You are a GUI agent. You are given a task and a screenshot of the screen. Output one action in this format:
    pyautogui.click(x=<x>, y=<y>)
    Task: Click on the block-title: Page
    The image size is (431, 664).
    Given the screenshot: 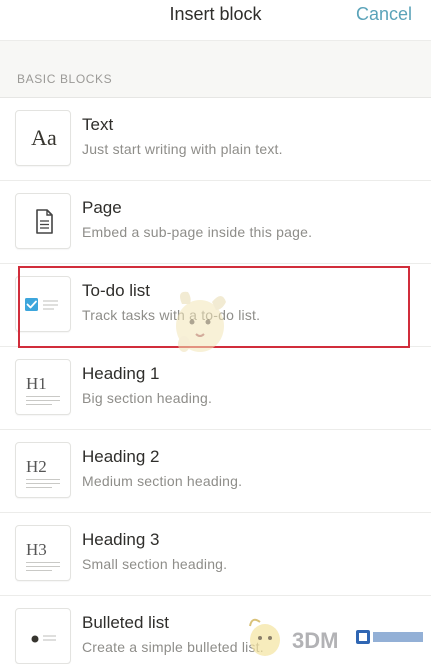 What is the action you would take?
    pyautogui.click(x=102, y=207)
    